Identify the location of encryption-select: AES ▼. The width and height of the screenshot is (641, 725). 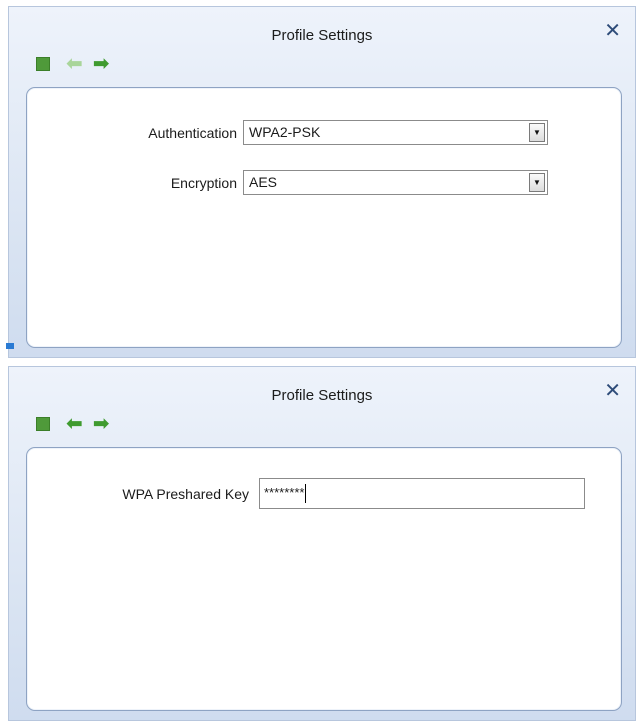
(395, 182).